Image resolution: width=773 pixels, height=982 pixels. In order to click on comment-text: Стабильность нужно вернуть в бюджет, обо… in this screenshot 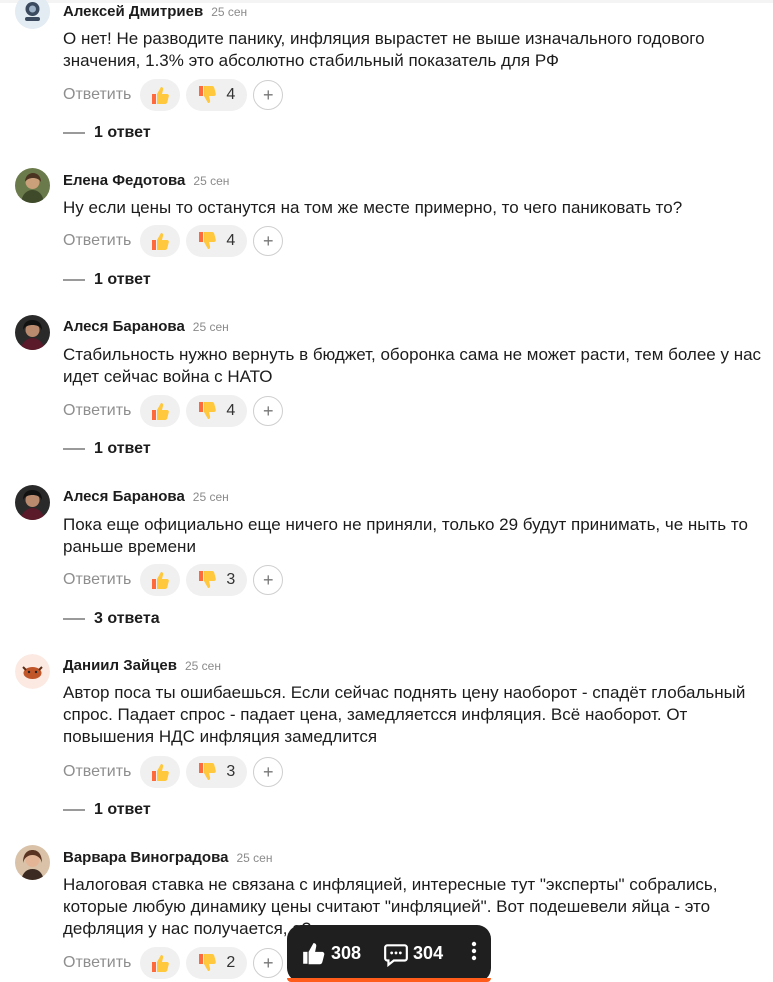, I will do `click(412, 365)`.